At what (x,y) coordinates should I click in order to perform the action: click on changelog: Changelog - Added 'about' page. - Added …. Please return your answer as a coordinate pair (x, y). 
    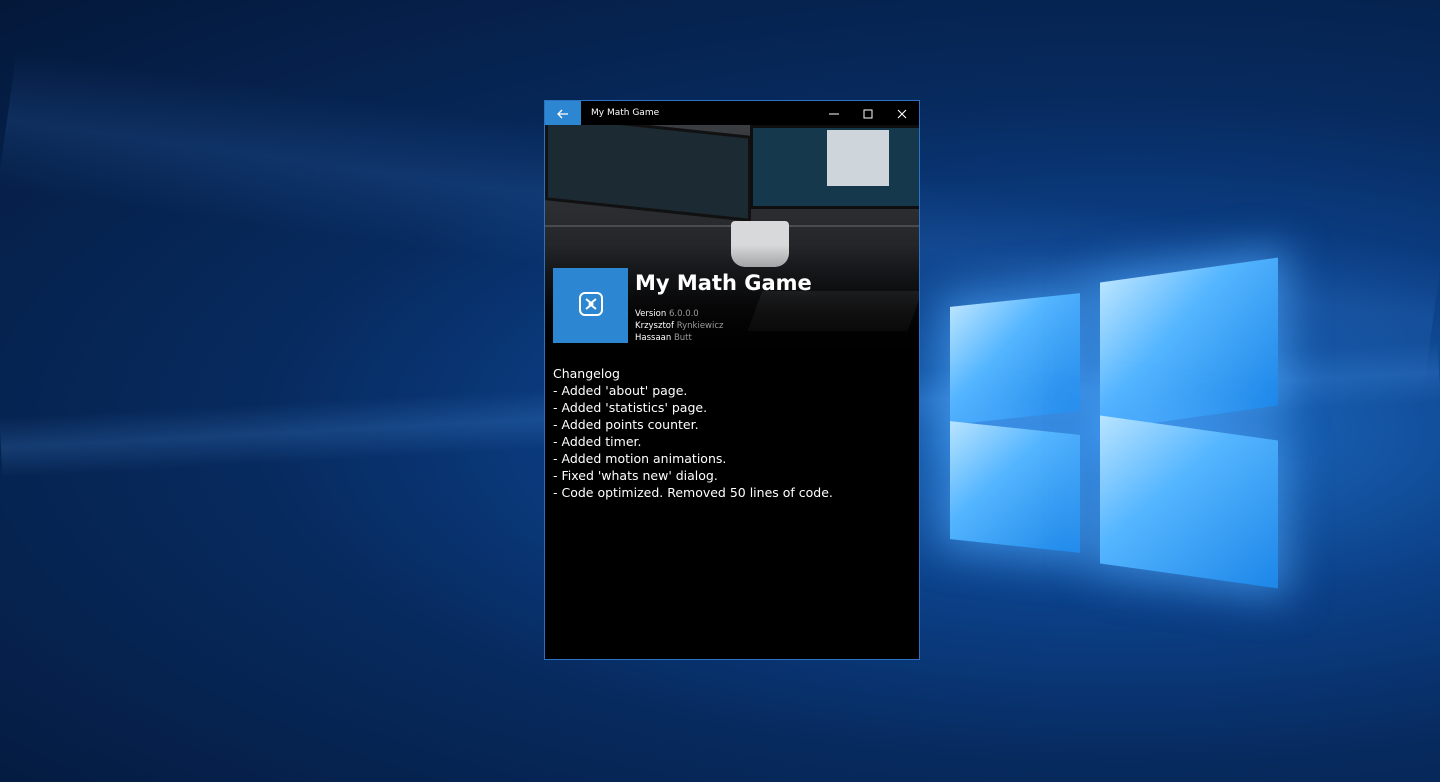
    Looking at the image, I should click on (693, 433).